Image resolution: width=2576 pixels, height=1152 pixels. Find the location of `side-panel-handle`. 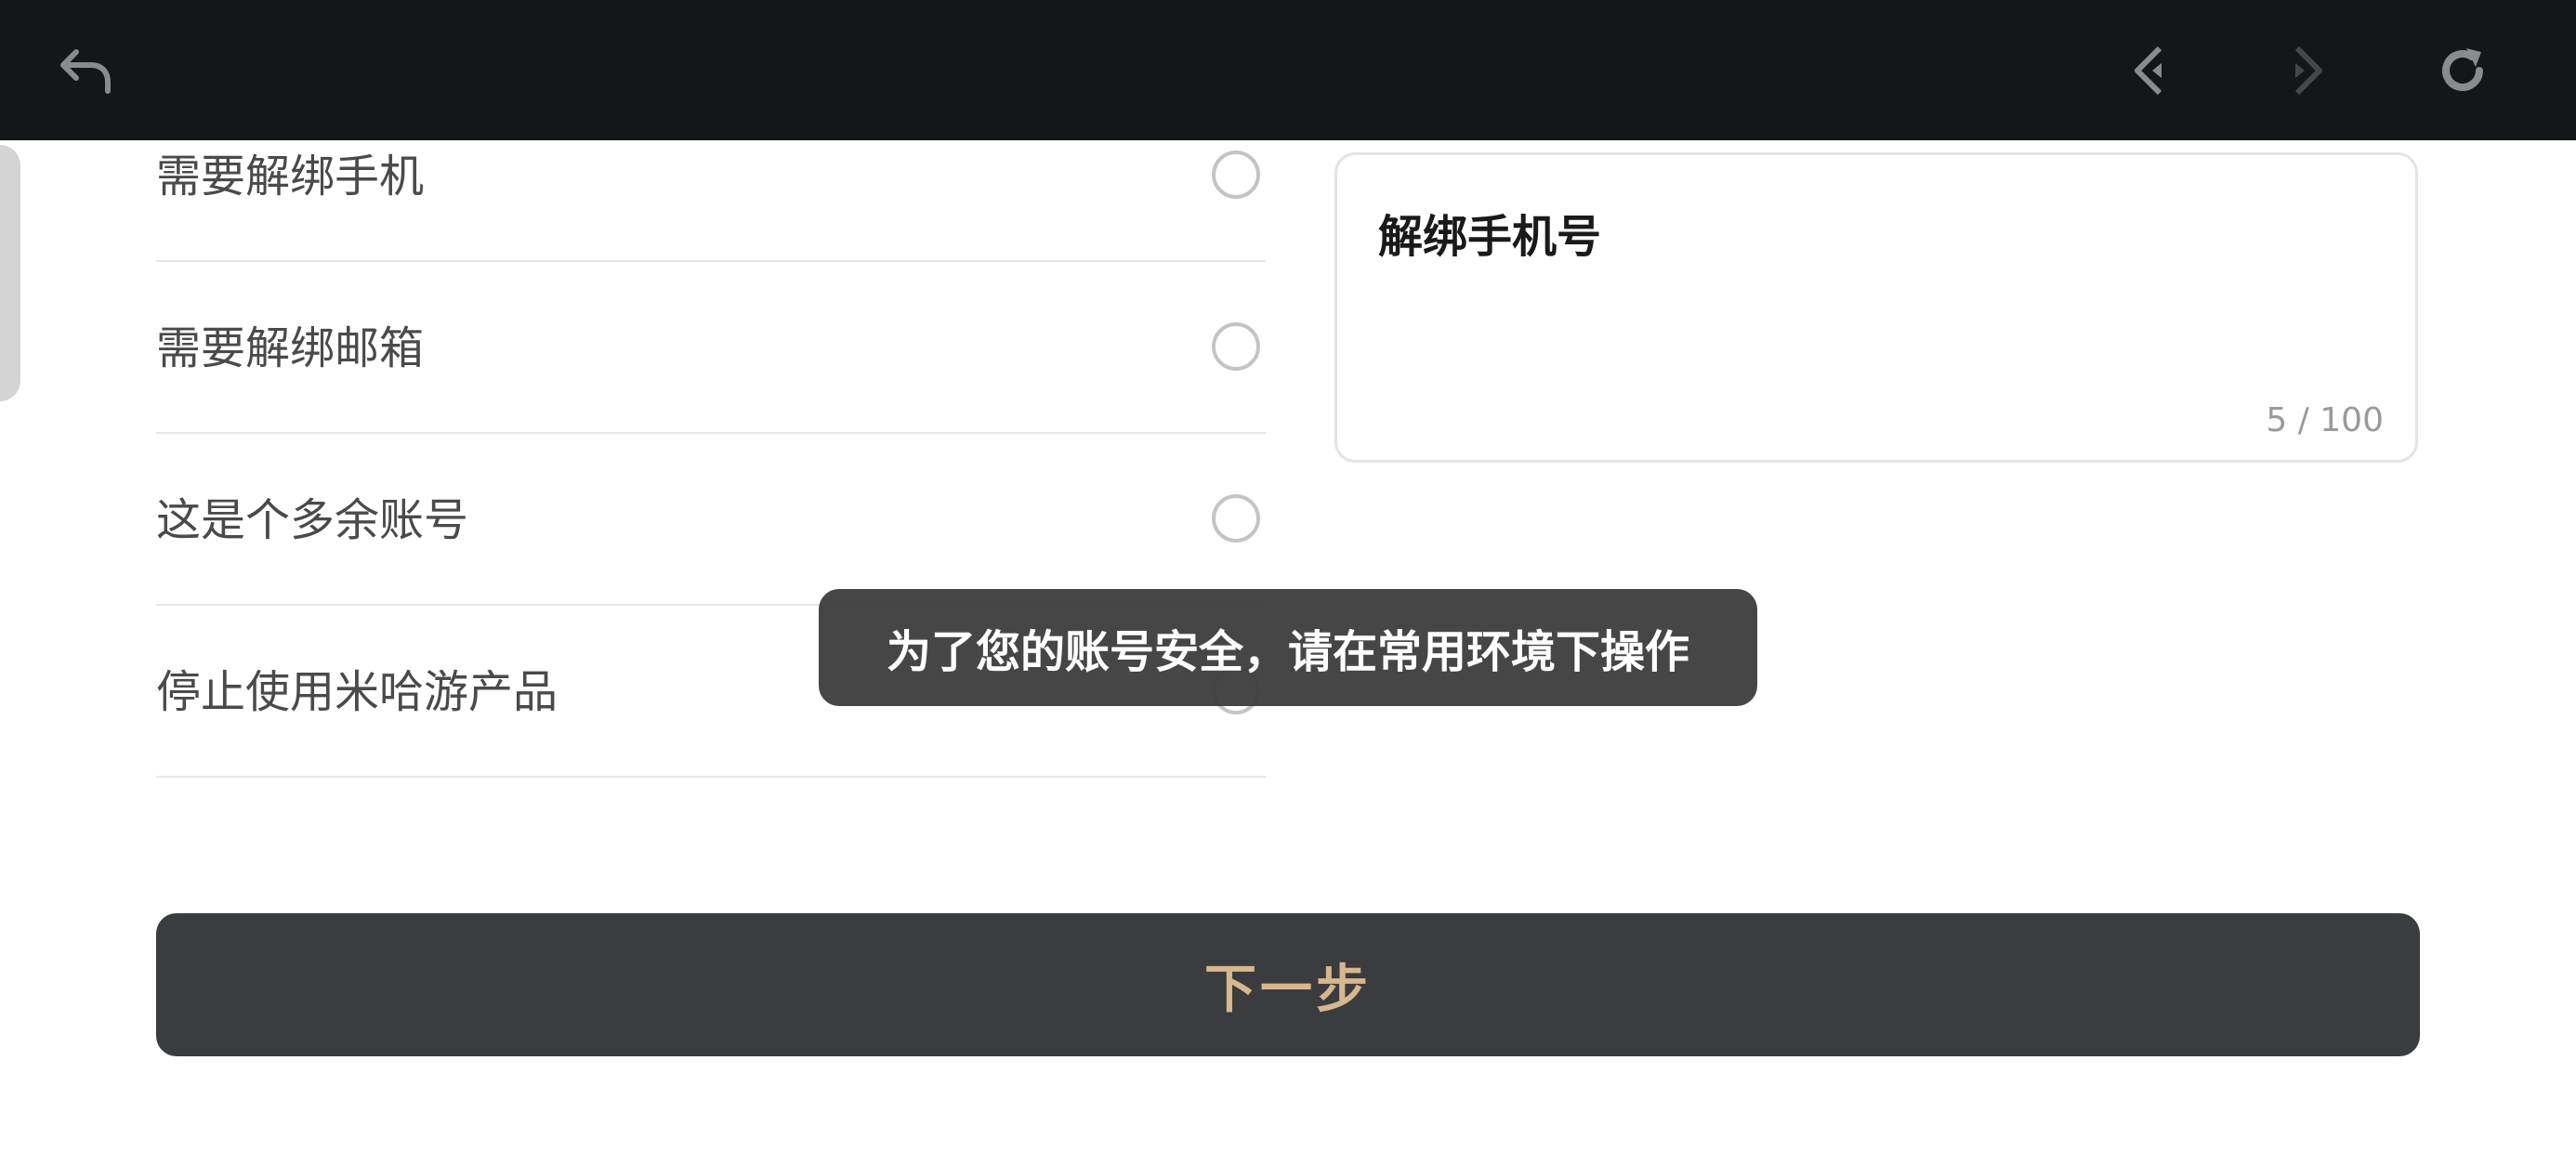

side-panel-handle is located at coordinates (10, 273).